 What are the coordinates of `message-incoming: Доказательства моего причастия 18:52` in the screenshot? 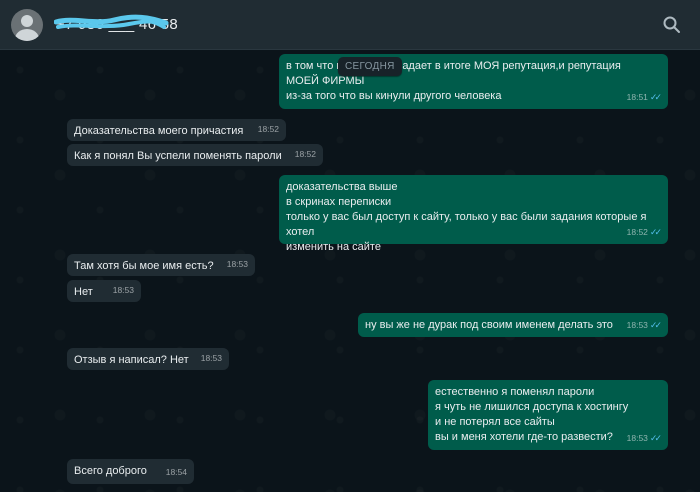 It's located at (176, 130).